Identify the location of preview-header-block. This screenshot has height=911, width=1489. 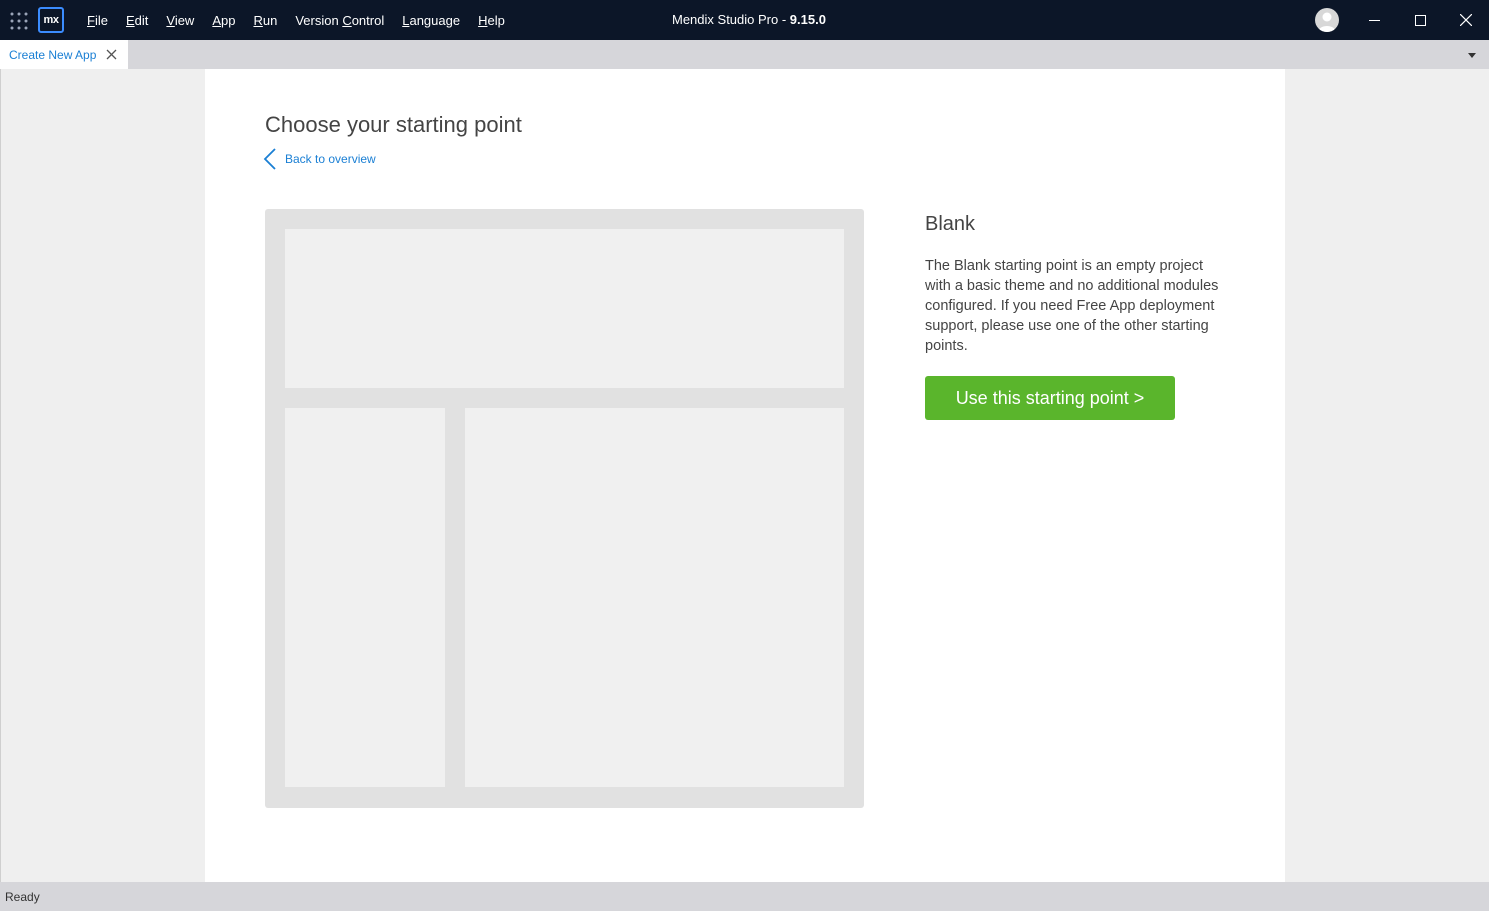
(564, 308).